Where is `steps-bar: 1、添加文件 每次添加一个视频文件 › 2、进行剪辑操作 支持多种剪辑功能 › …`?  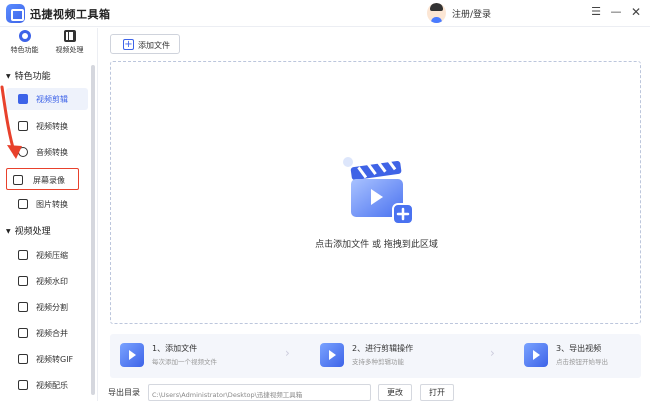 steps-bar: 1、添加文件 每次添加一个视频文件 › 2、进行剪辑操作 支持多种剪辑功能 › … is located at coordinates (375, 356).